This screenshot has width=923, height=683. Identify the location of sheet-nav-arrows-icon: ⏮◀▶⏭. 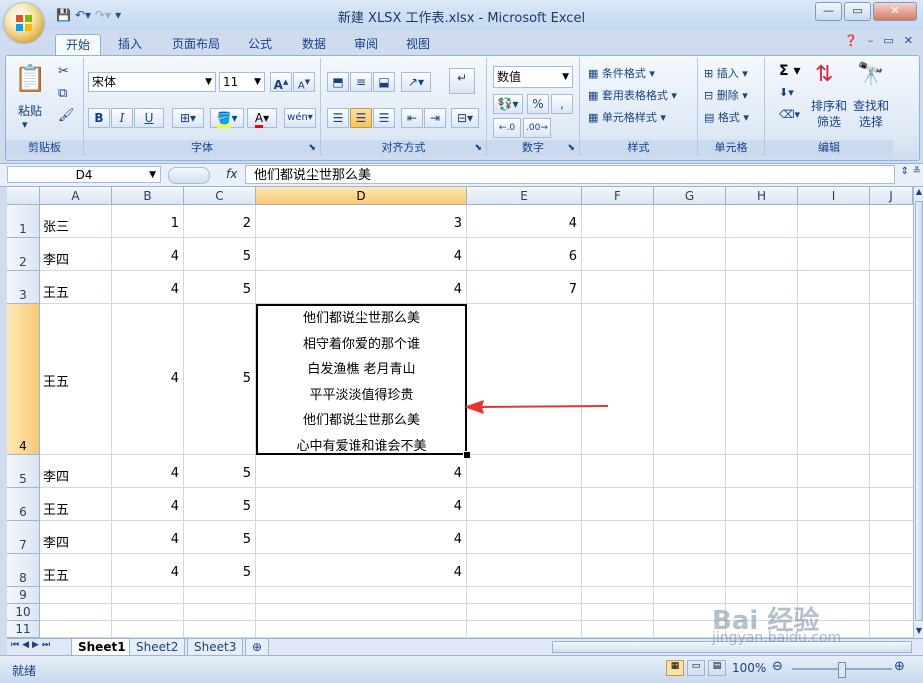
(32, 645).